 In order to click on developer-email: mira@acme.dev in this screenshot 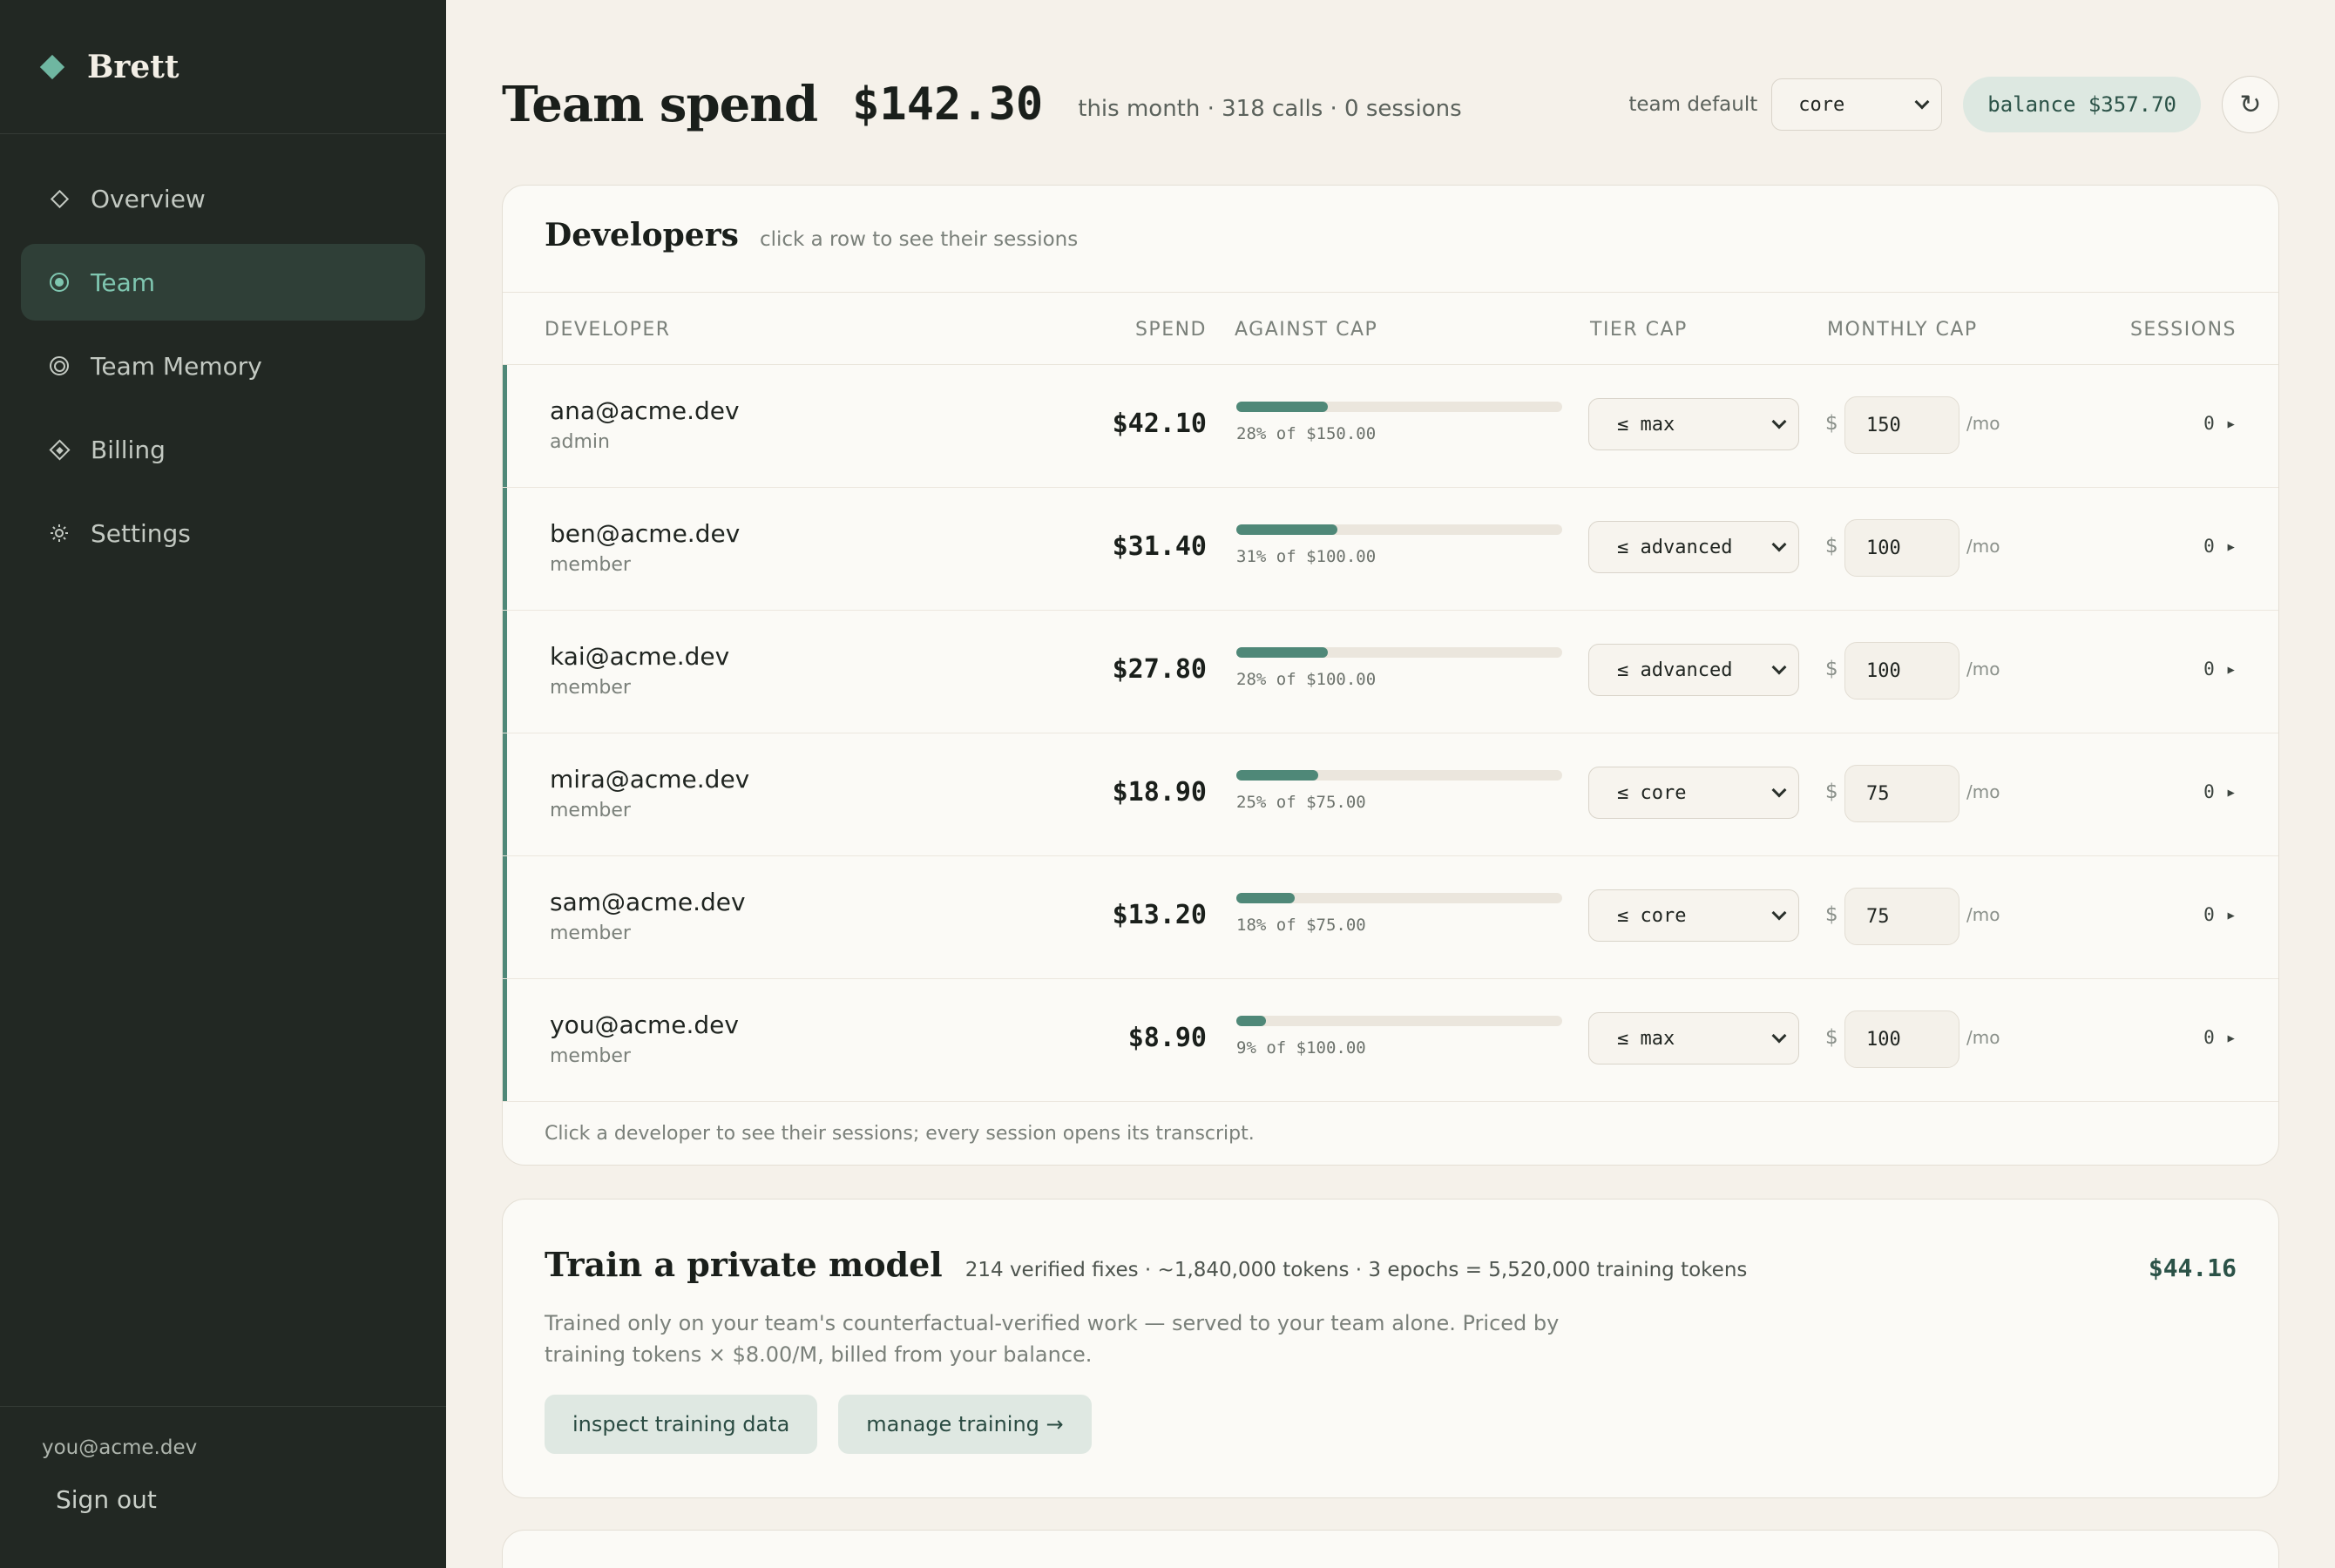, I will do `click(650, 780)`.